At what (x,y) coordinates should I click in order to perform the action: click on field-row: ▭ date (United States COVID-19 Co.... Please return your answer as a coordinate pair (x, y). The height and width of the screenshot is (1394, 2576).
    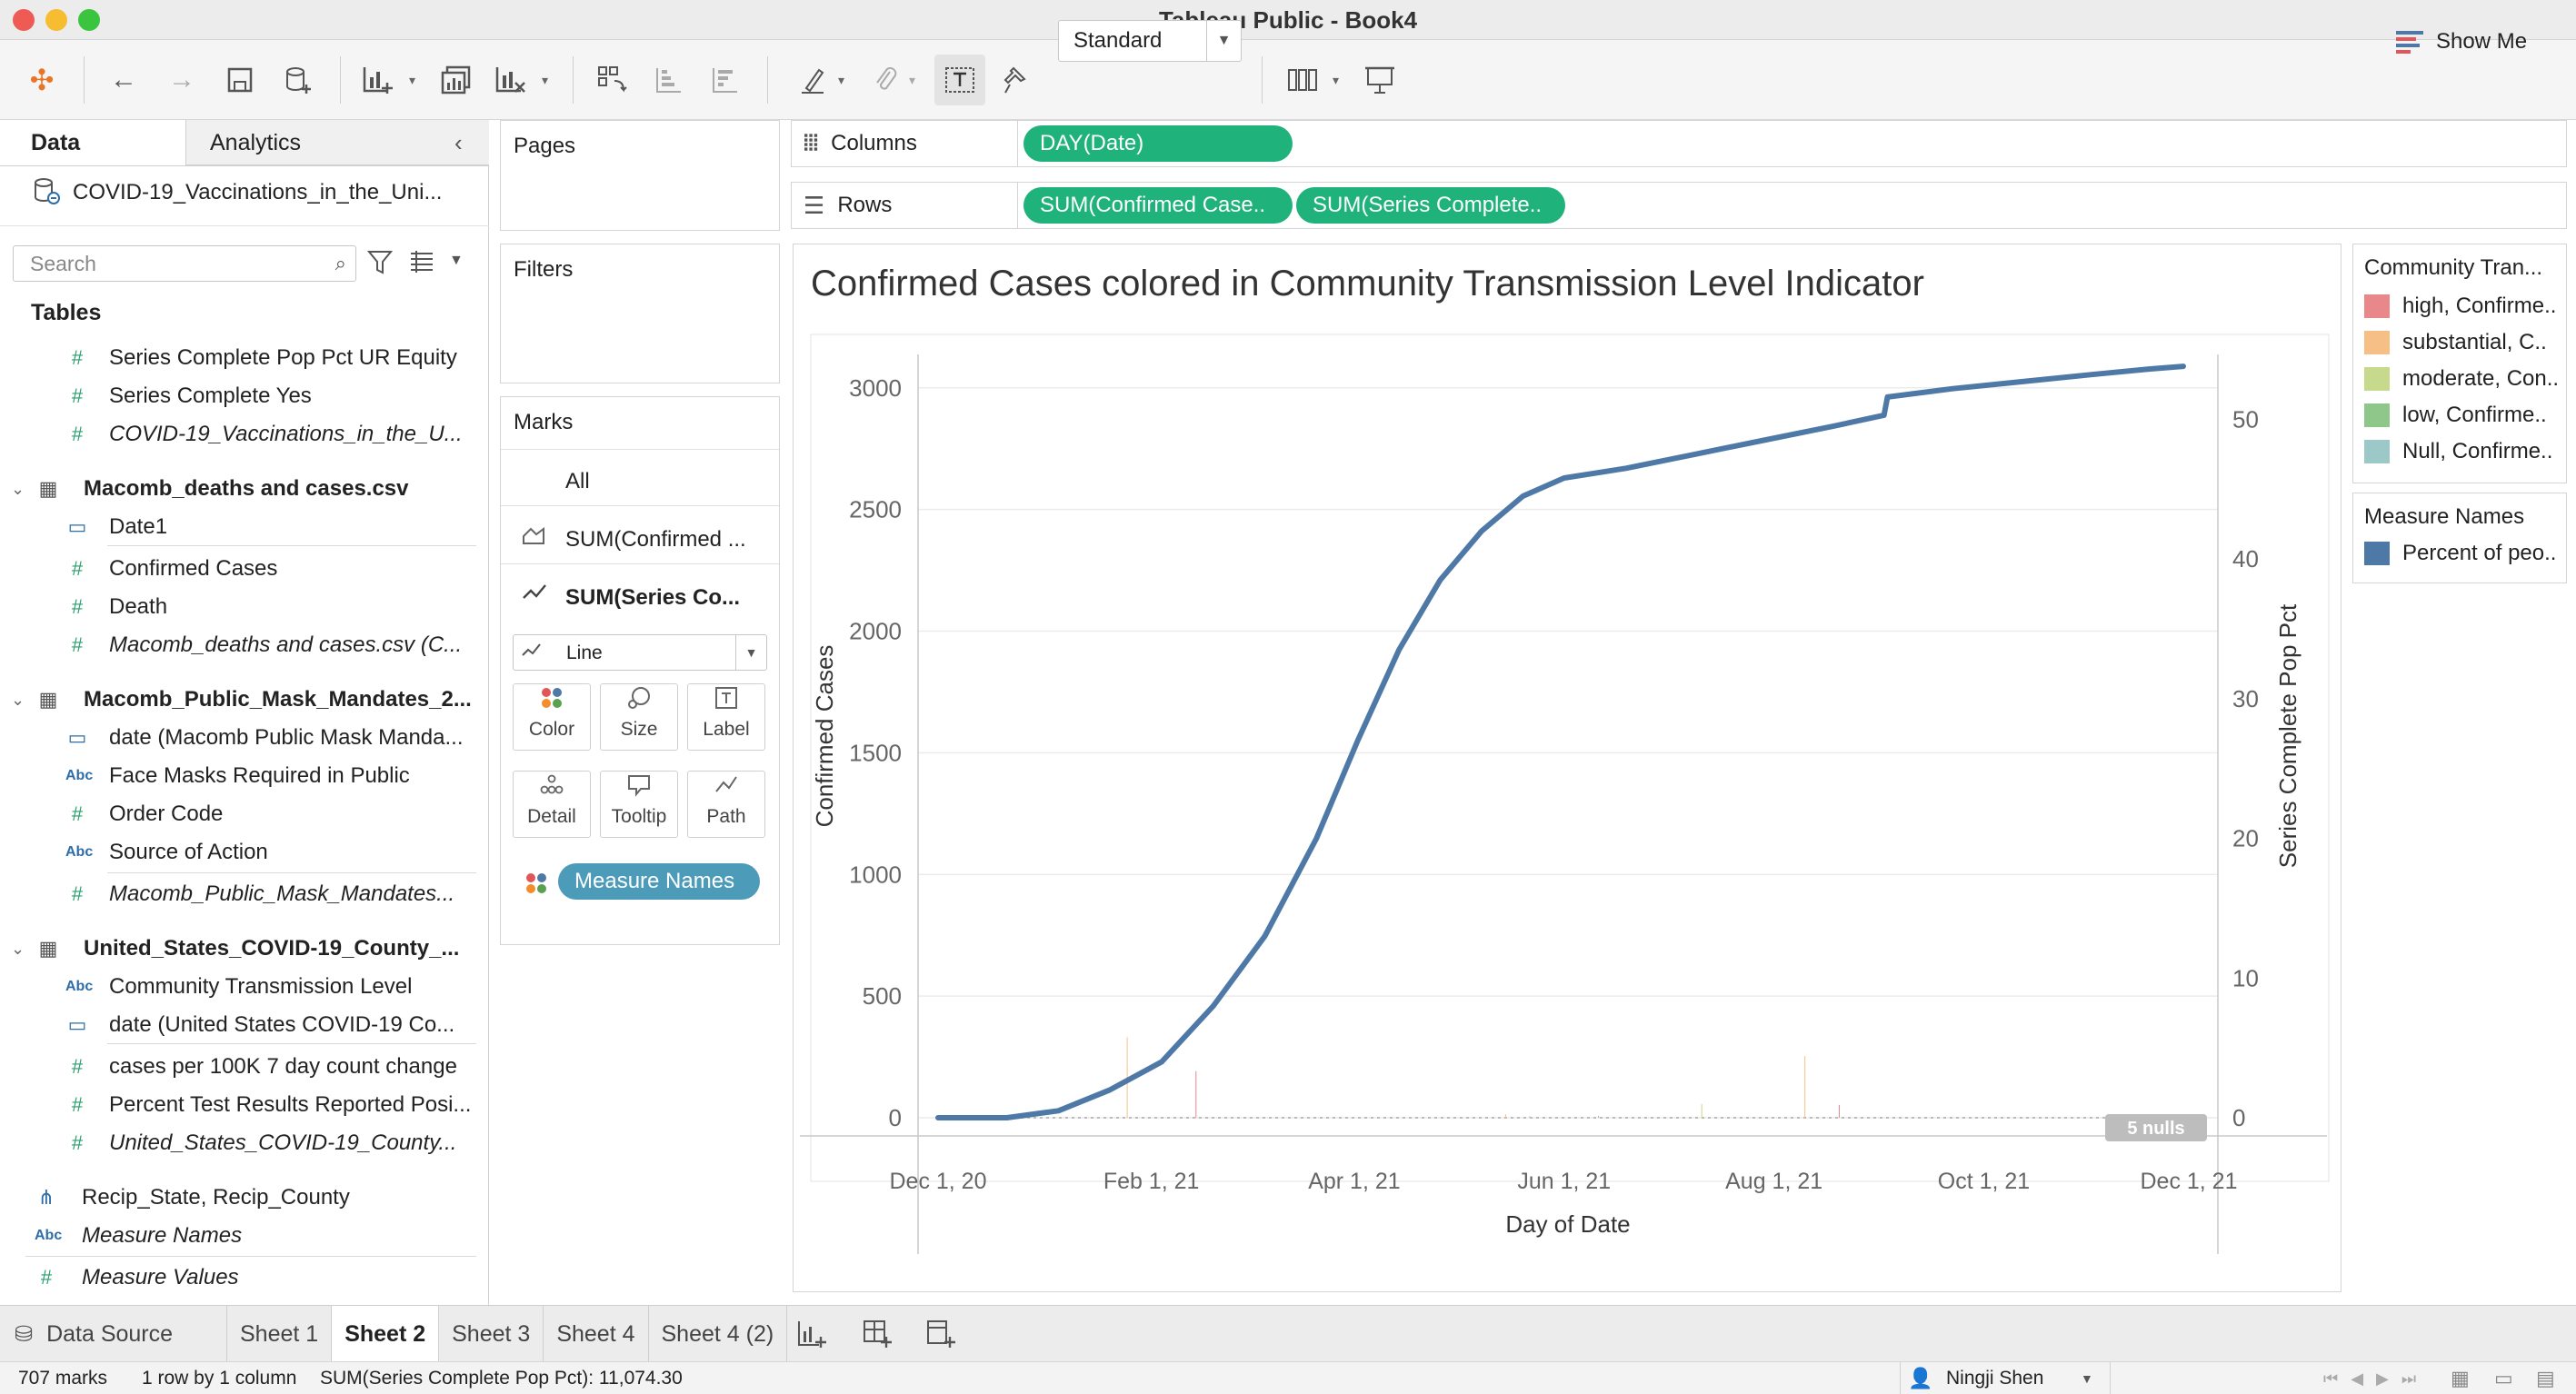
    Looking at the image, I should click on (241, 1025).